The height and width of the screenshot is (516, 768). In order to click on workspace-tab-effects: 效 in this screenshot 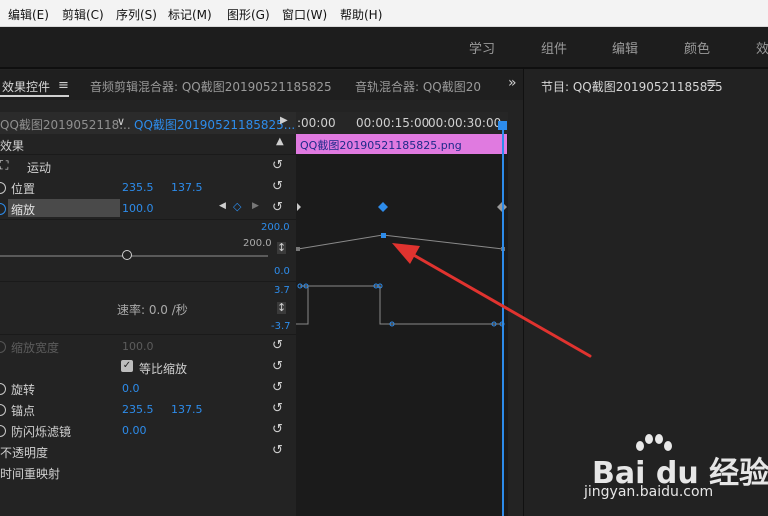, I will do `click(762, 47)`.